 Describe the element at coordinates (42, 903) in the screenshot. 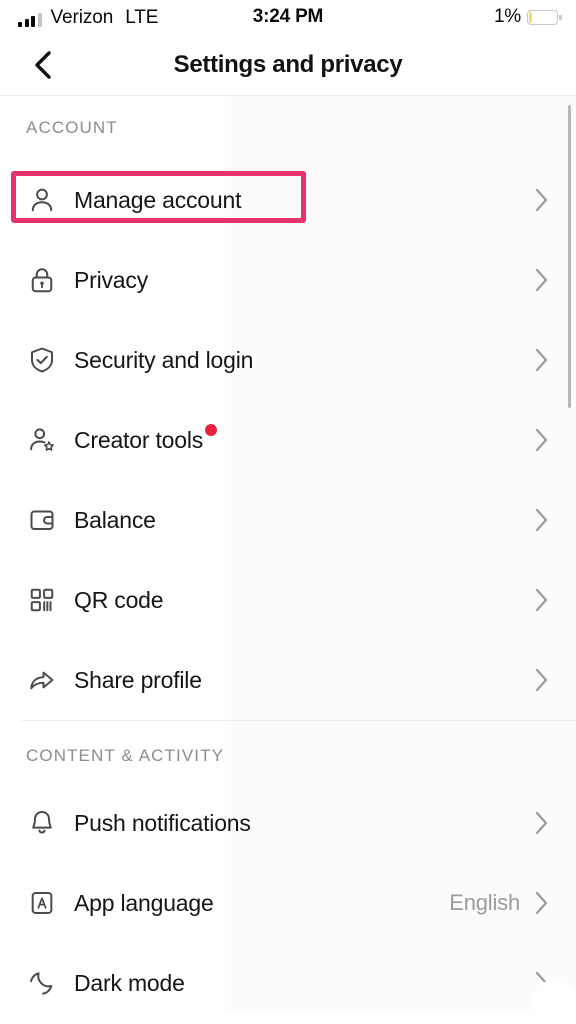

I see `language-a-icon` at that location.